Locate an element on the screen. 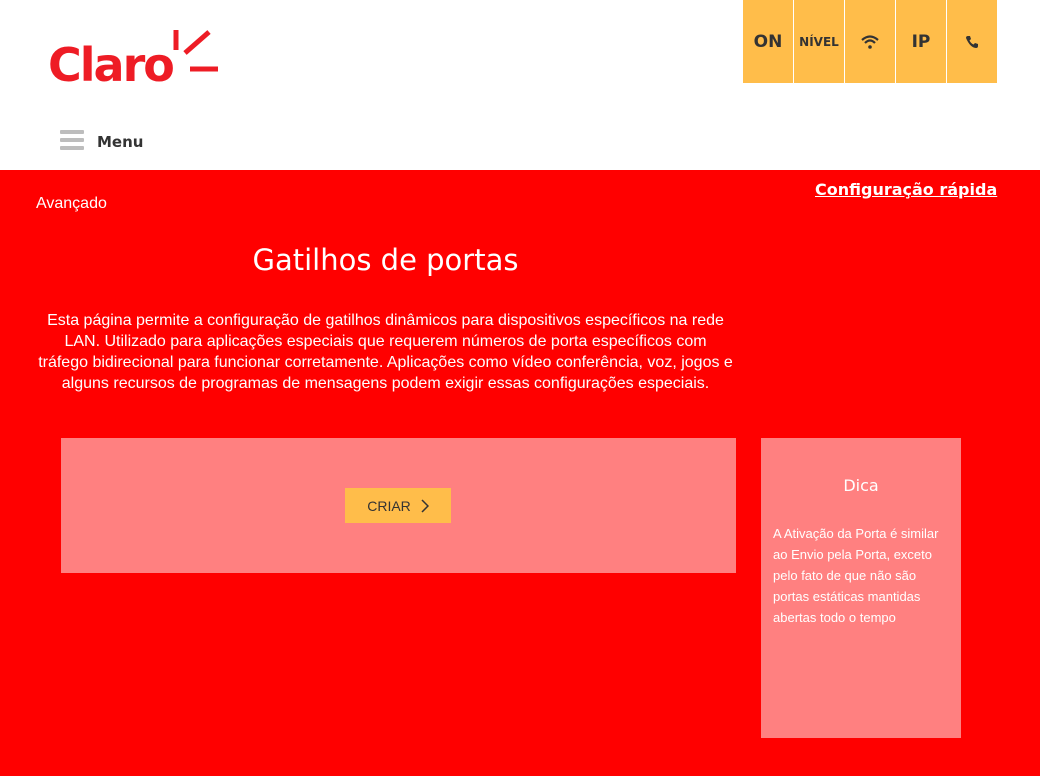 The image size is (1040, 776). status-wifi is located at coordinates (870, 41).